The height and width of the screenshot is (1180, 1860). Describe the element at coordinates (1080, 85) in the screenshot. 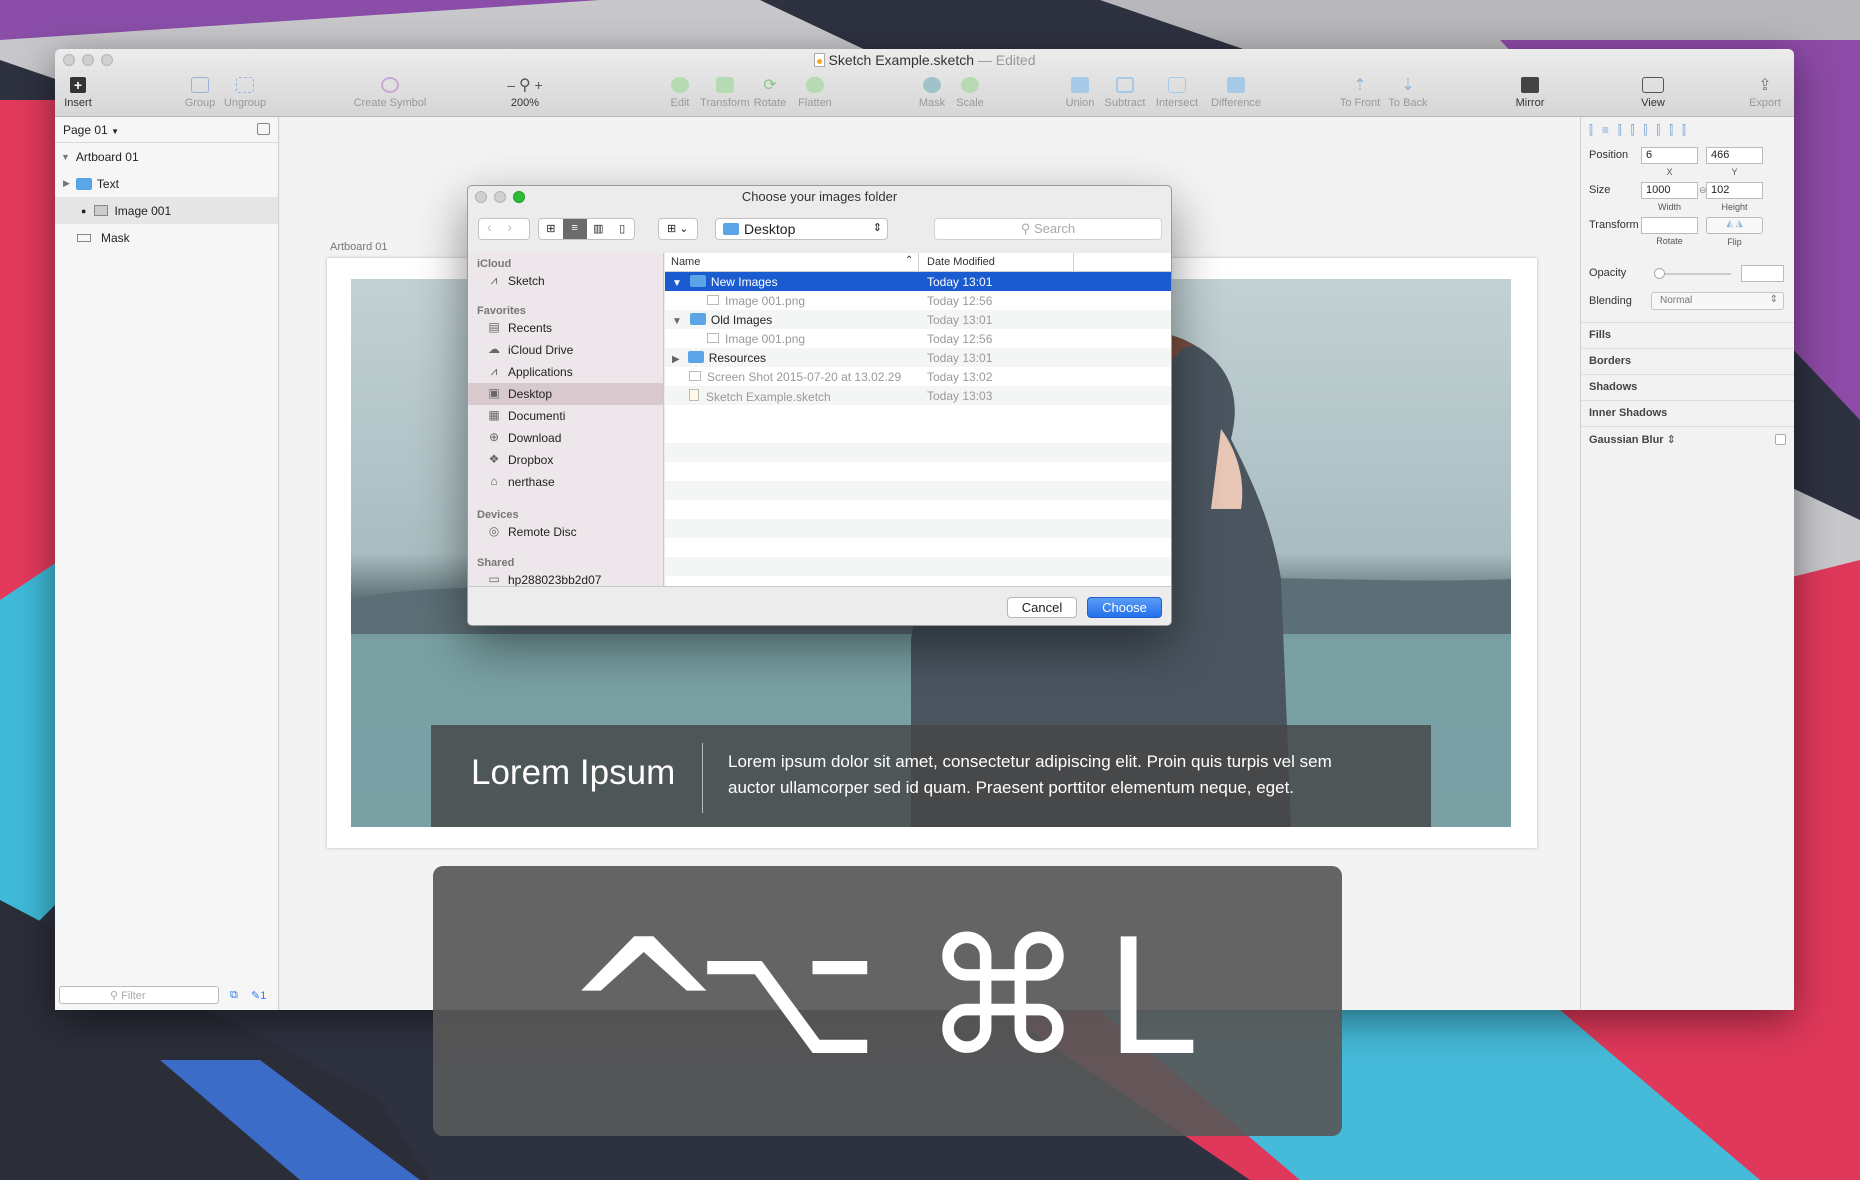

I see `union-icon` at that location.